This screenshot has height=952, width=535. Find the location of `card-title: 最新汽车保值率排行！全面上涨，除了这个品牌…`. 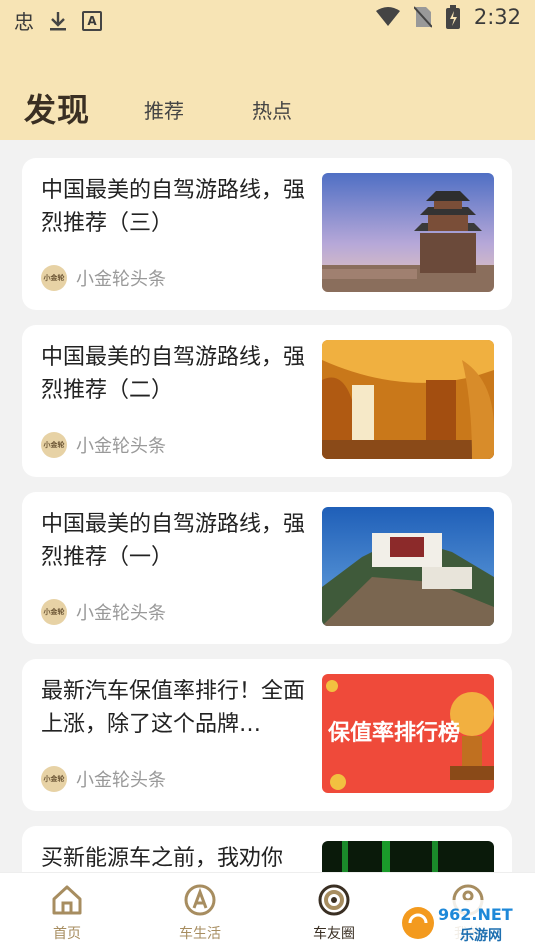

card-title: 最新汽车保值率排行！全面上涨，除了这个品牌… is located at coordinates (173, 708).